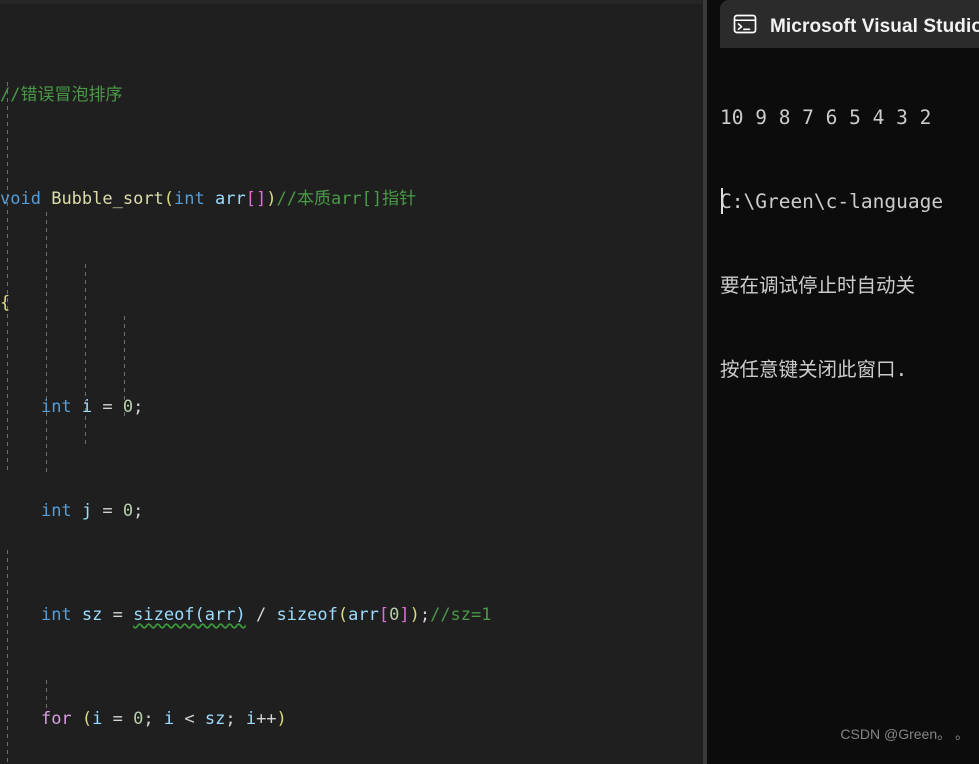  I want to click on console-cmd-icon, so click(745, 24).